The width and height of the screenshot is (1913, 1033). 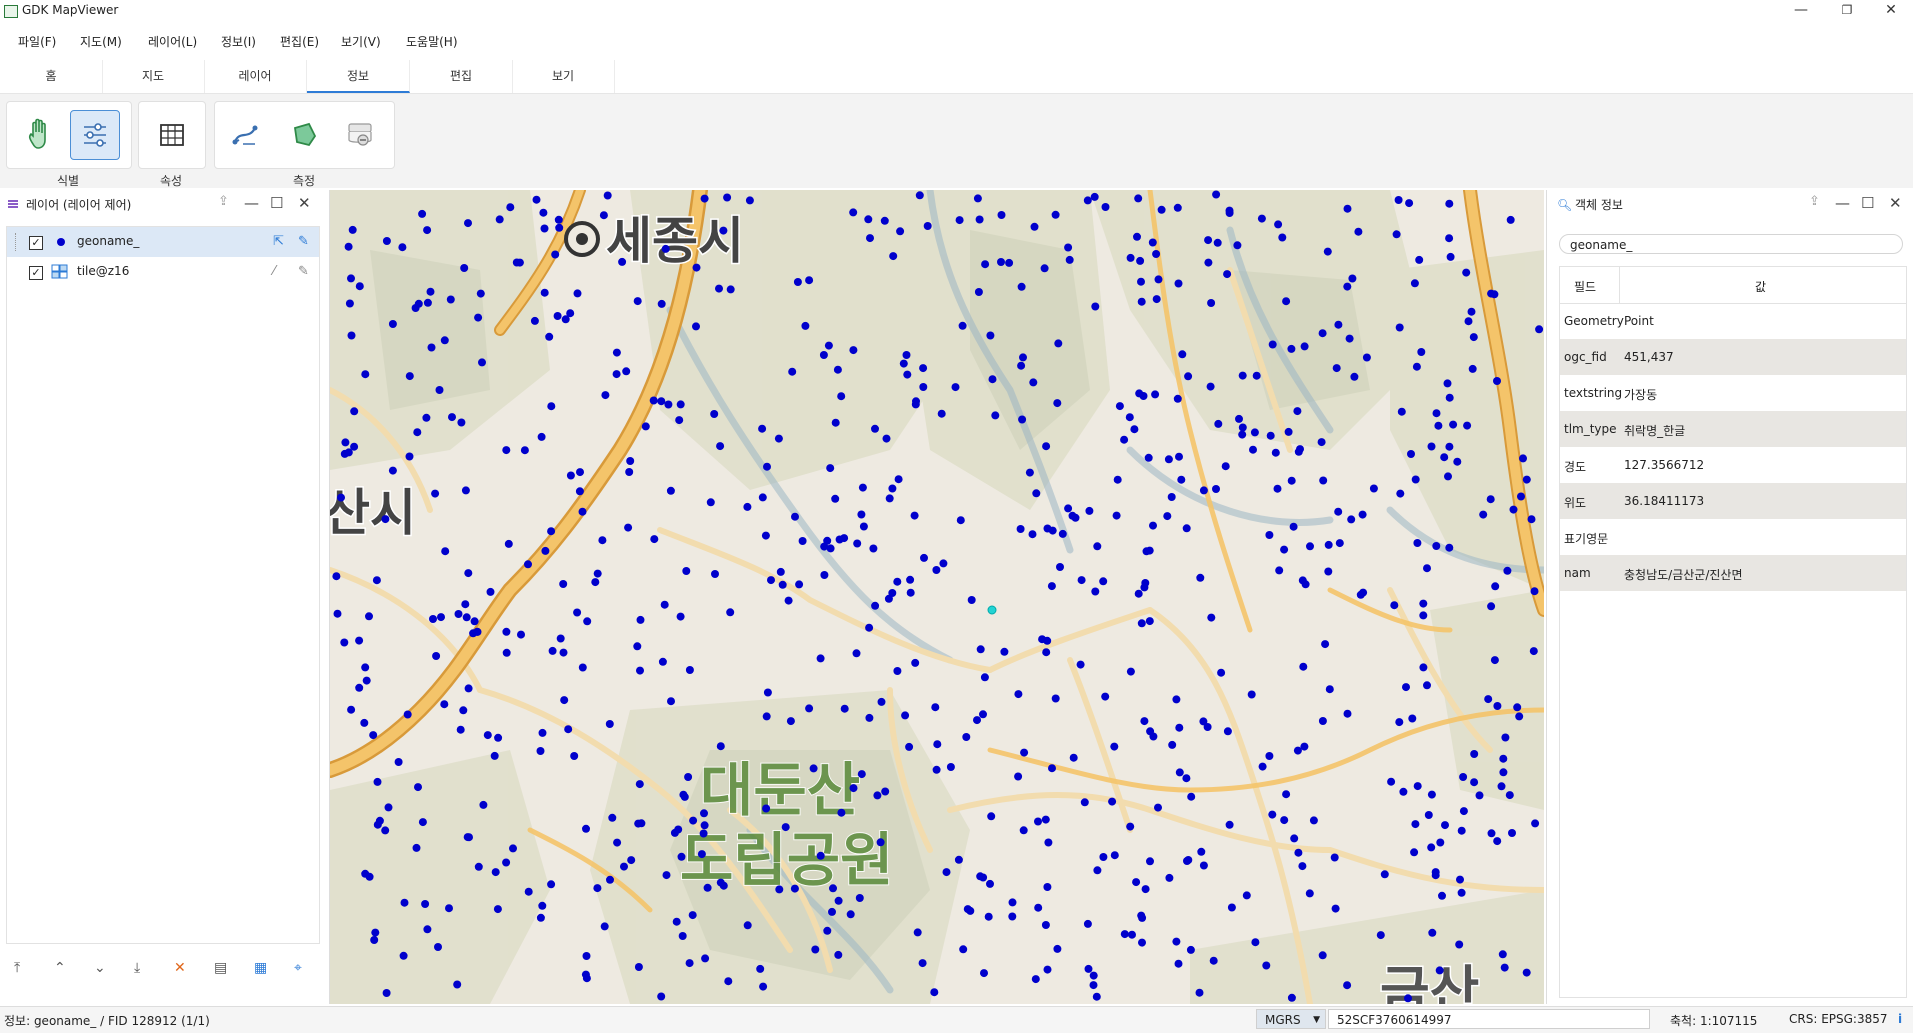 I want to click on identify-settings-button, so click(x=95, y=135).